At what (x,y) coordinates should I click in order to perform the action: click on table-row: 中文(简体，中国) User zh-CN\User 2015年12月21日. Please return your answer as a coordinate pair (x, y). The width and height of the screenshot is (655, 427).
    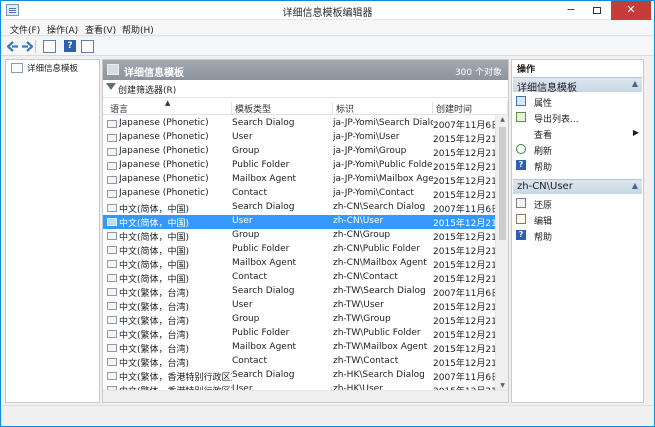
    Looking at the image, I should click on (299, 222).